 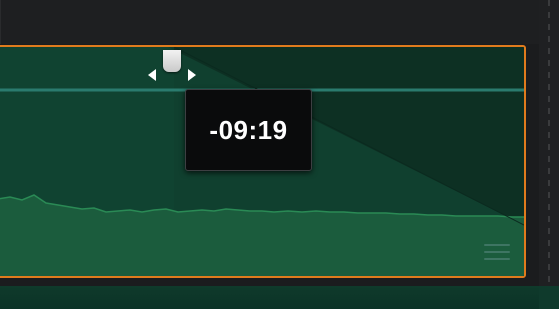 I want to click on fade-duration-tooltip: -09:19, so click(x=248, y=130).